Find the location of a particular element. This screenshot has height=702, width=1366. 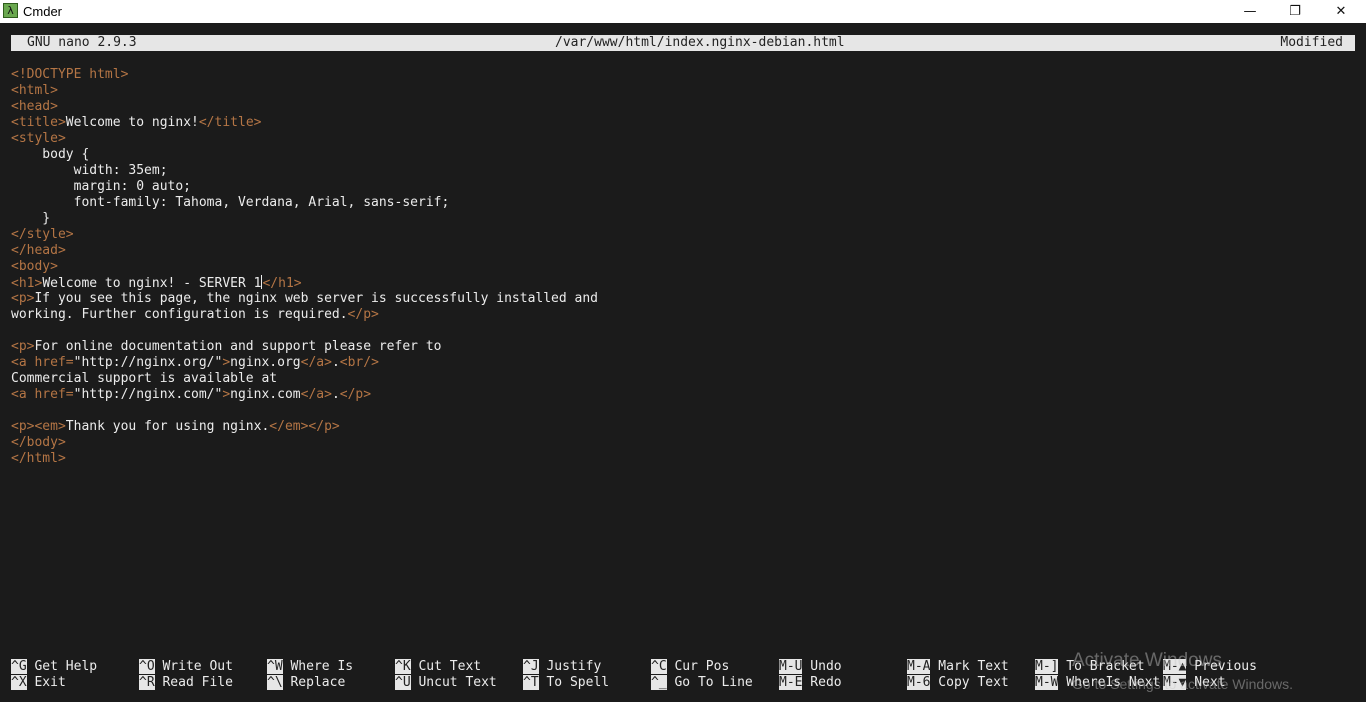

shortcut-label: Write Out is located at coordinates (193, 666).